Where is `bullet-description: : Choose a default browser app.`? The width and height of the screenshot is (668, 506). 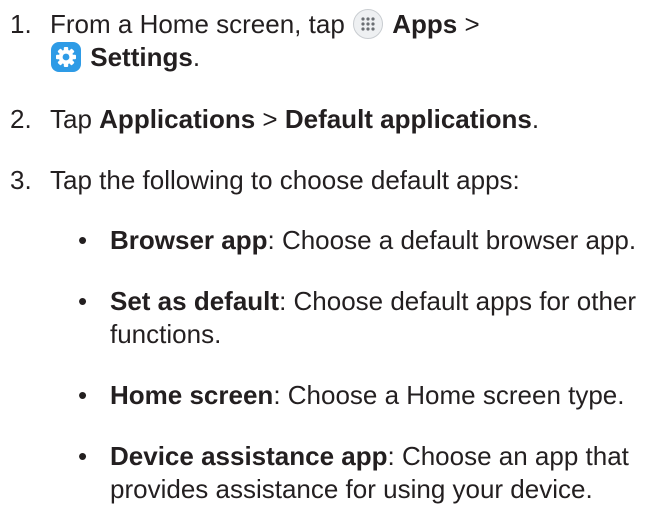
bullet-description: : Choose a default browser app. is located at coordinates (452, 240).